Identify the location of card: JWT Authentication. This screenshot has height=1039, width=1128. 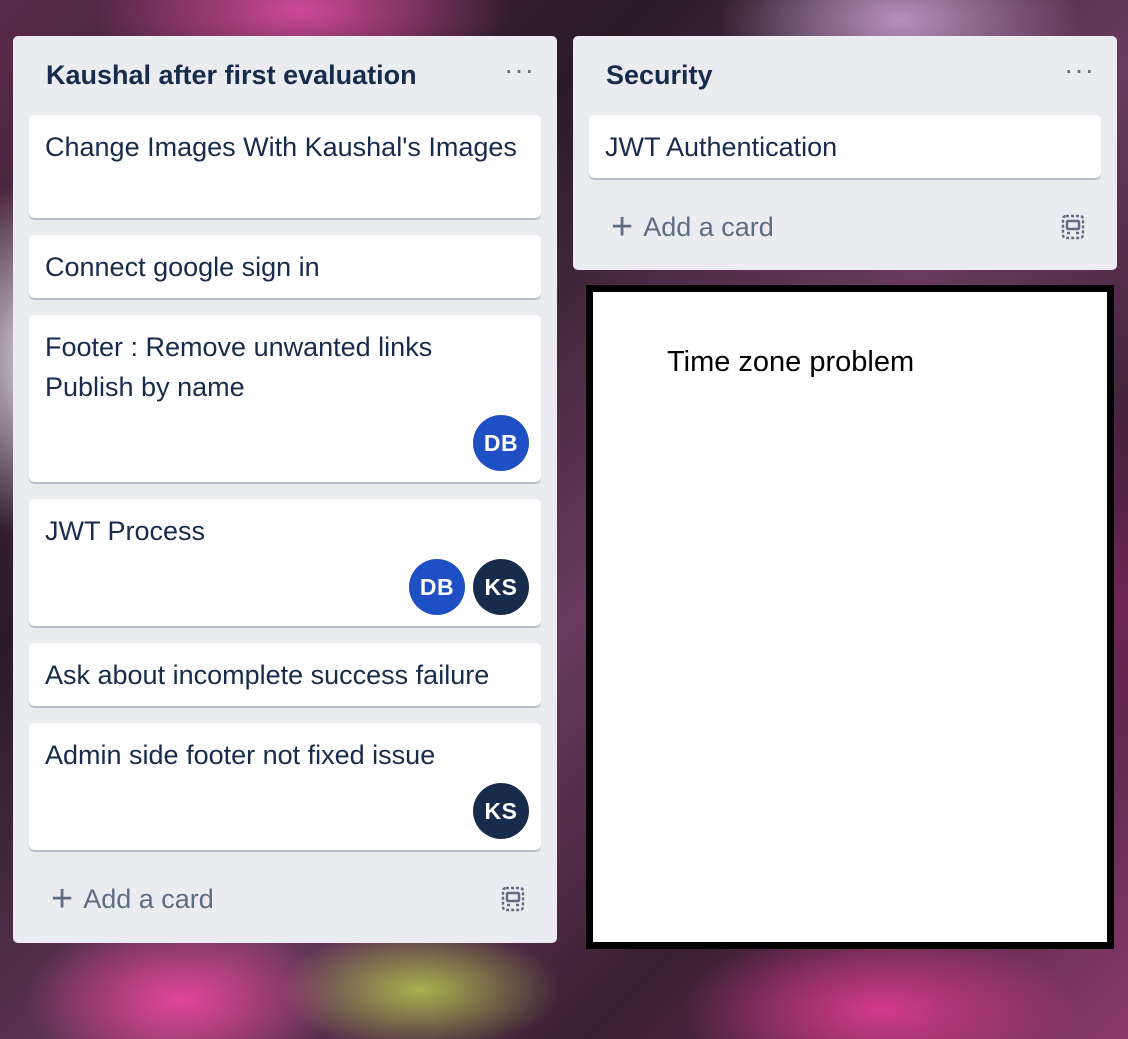
(845, 146).